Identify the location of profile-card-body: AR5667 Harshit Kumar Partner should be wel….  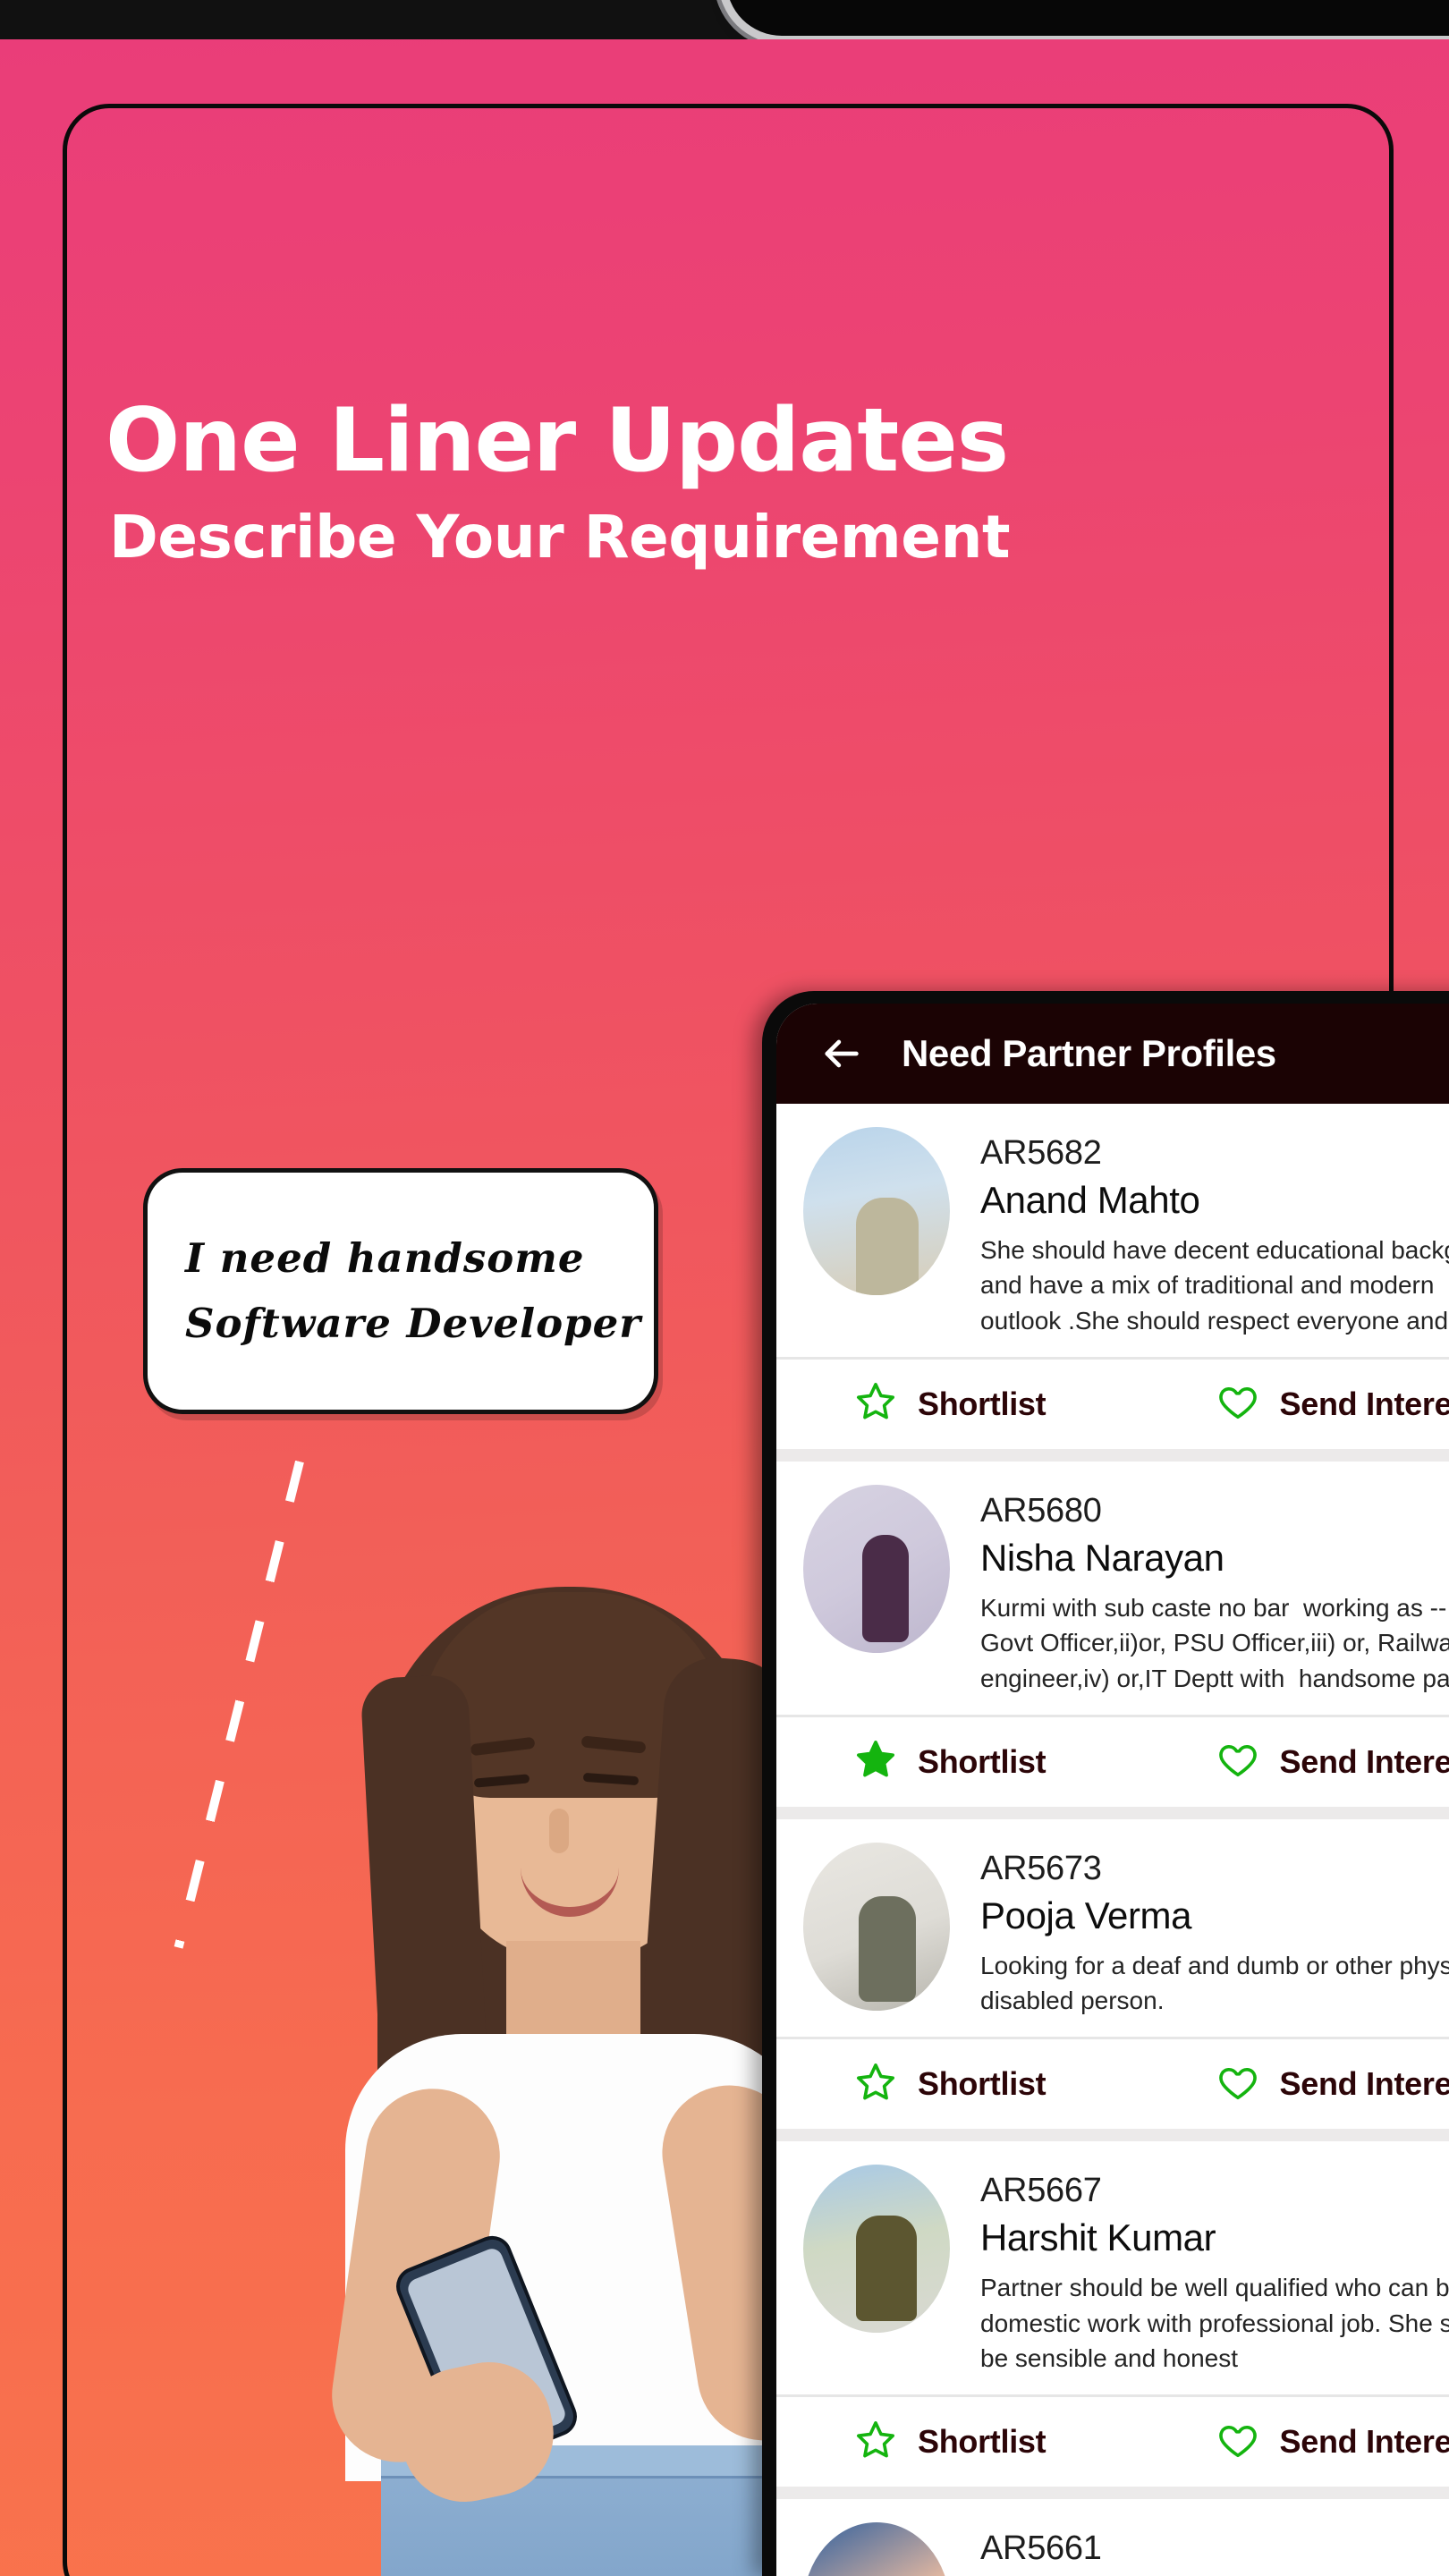
(1112, 2267).